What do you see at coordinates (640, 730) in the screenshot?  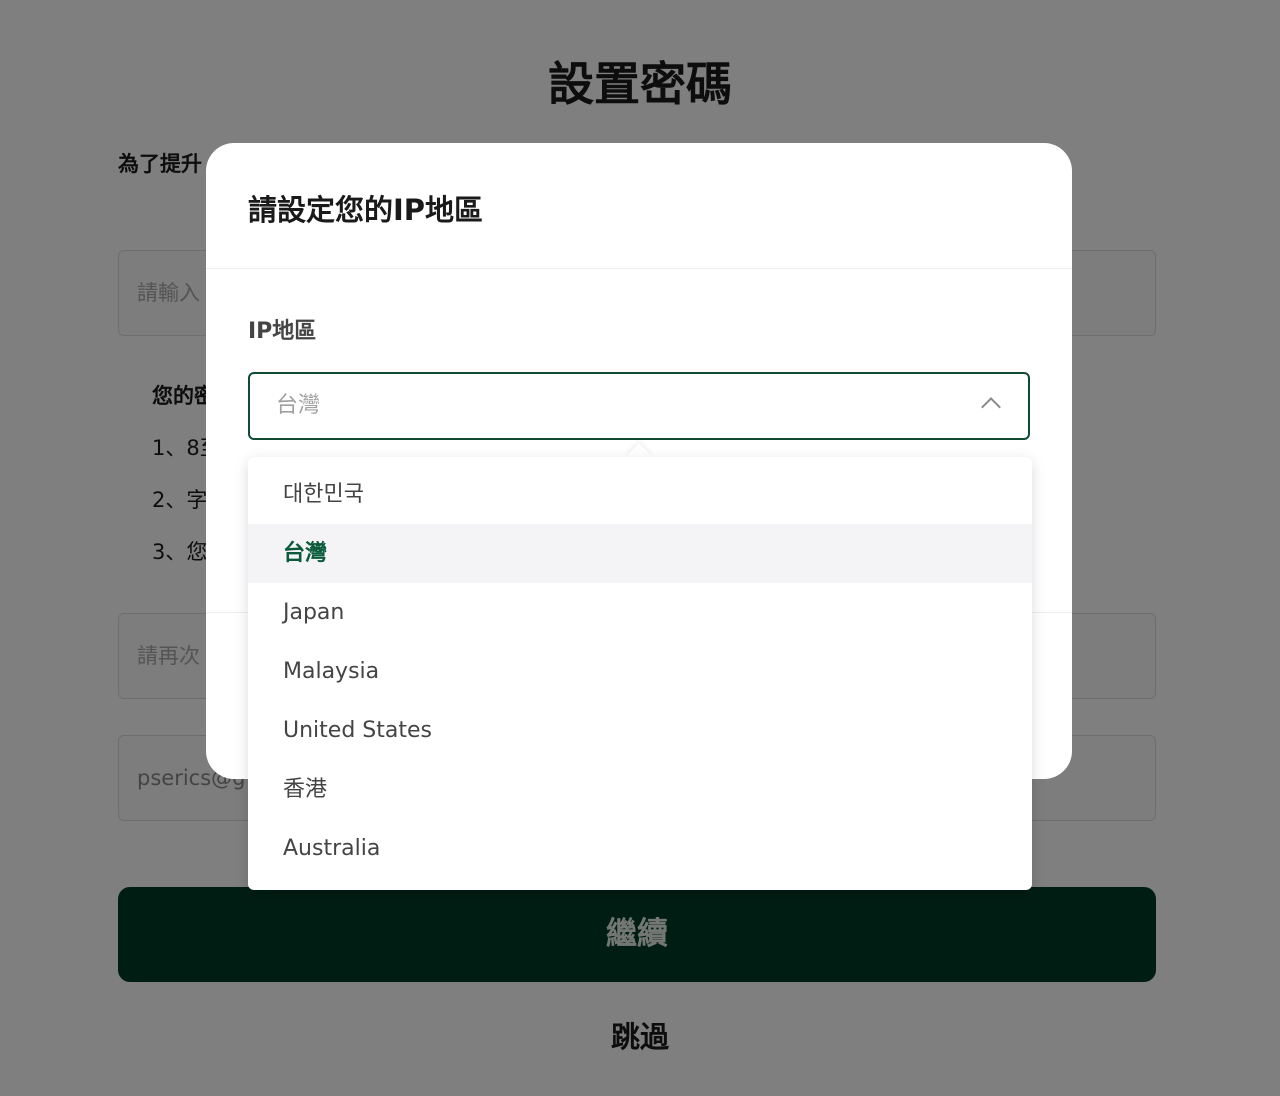 I see `option-united-states: United States` at bounding box center [640, 730].